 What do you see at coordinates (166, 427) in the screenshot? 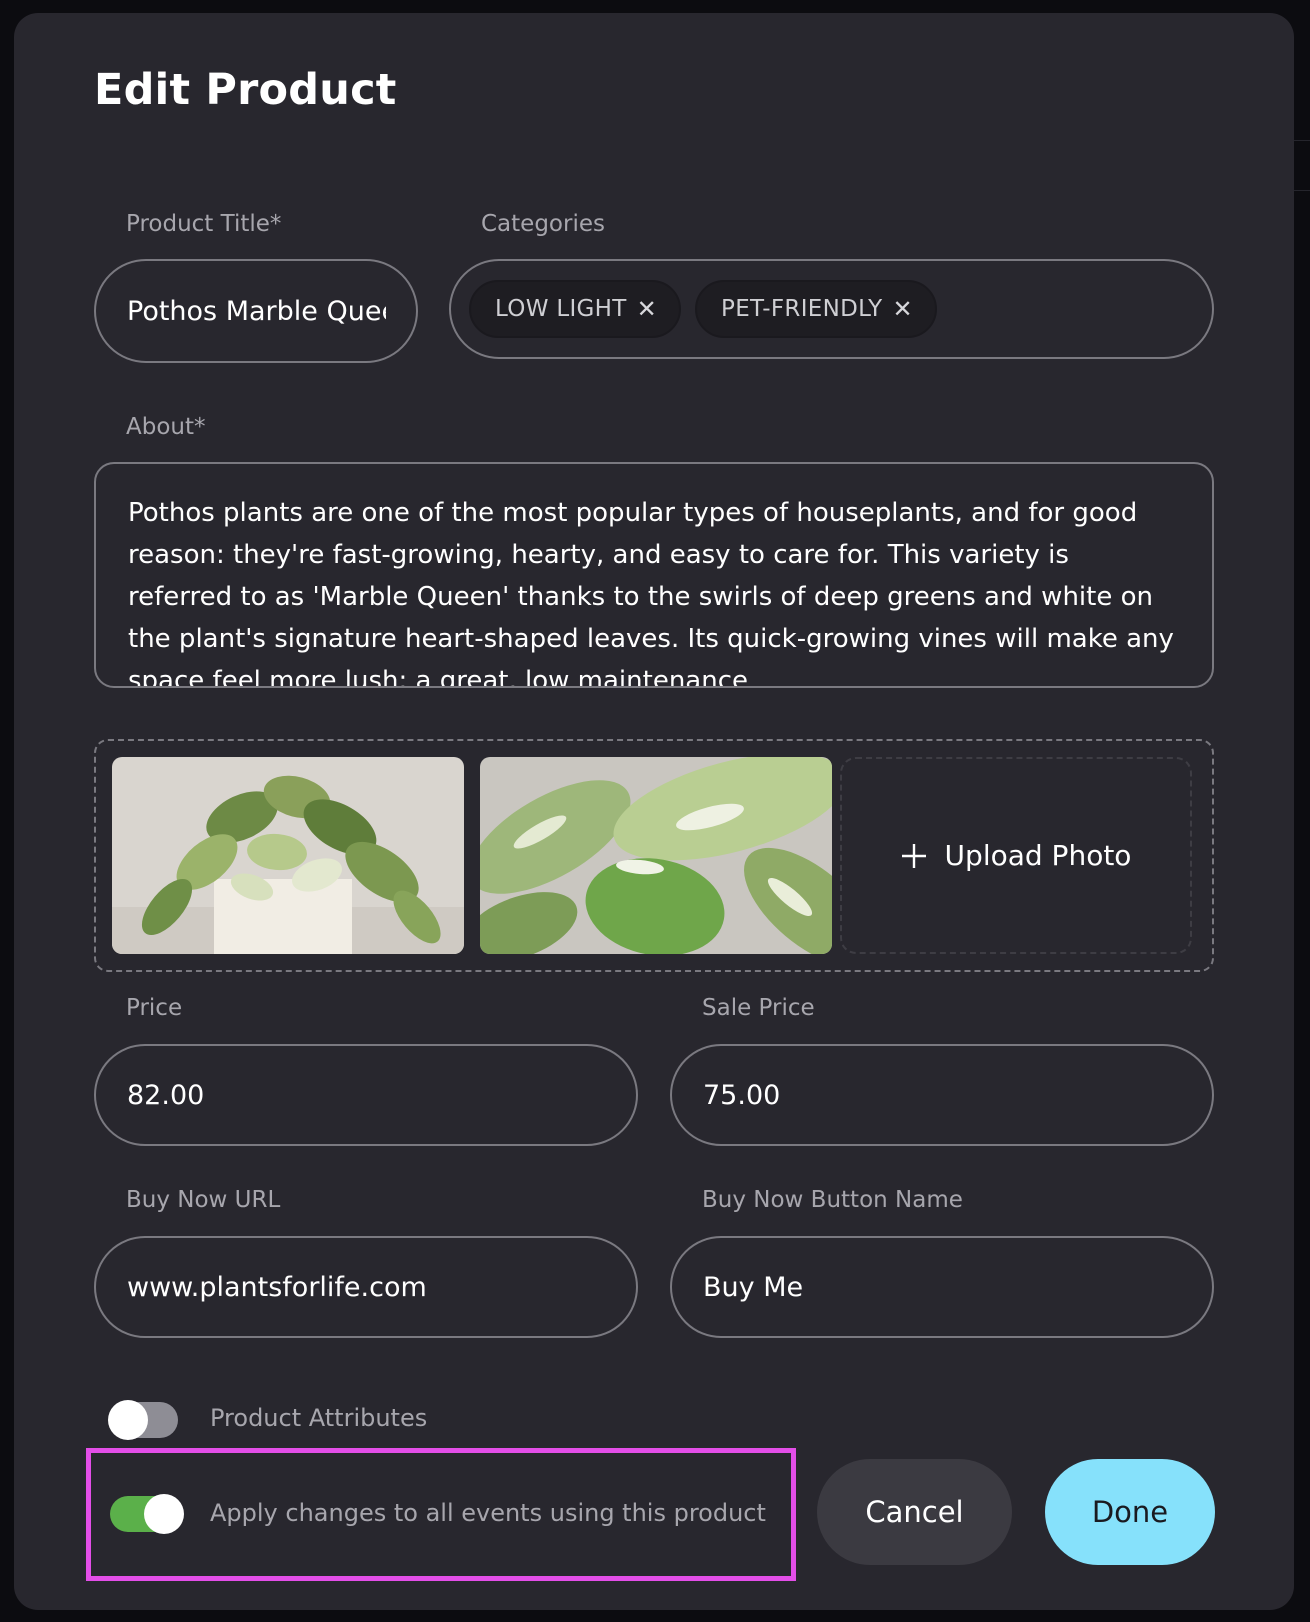
I see `about-label: About*` at bounding box center [166, 427].